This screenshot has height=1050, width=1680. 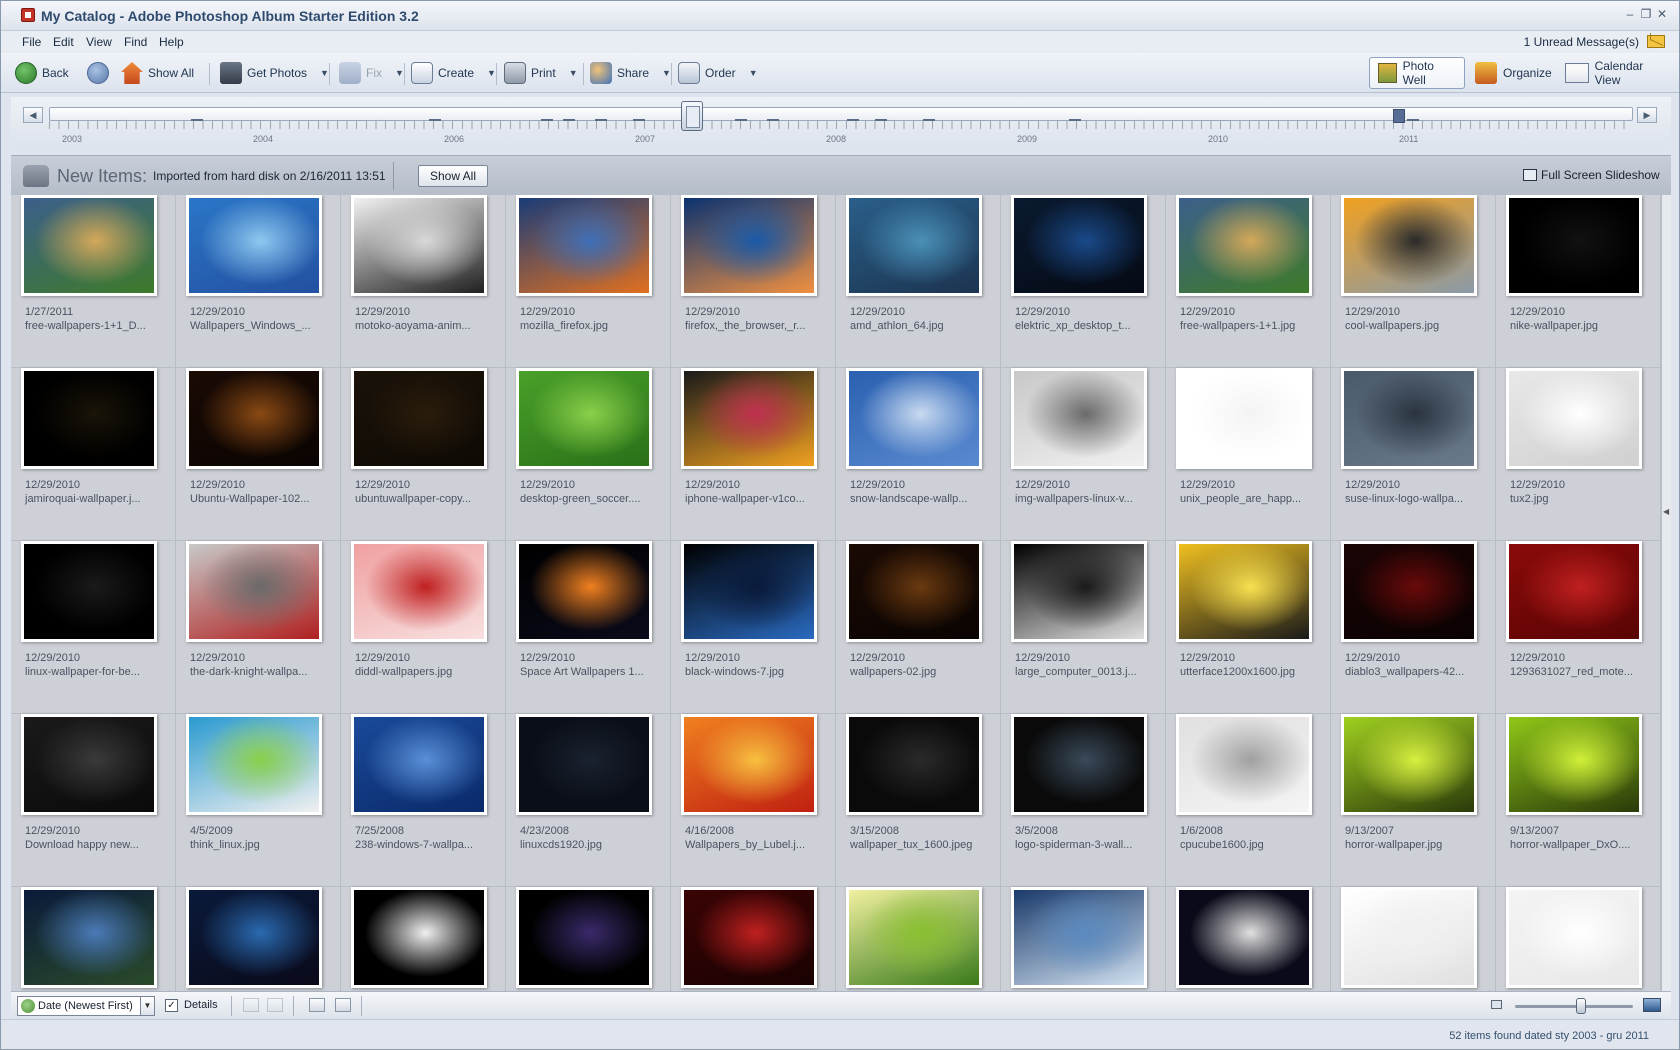 What do you see at coordinates (1647, 115) in the screenshot?
I see `timeline-right-arrow-icon: ▶` at bounding box center [1647, 115].